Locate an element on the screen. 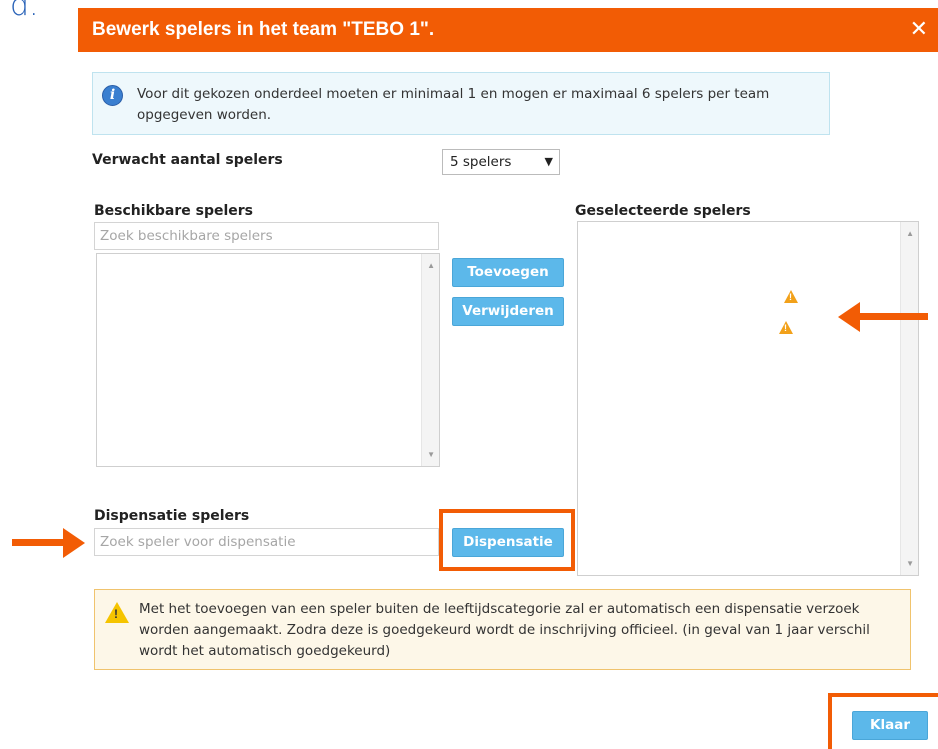 This screenshot has height=749, width=938. chevron-down-icon: ▼ is located at coordinates (548, 161).